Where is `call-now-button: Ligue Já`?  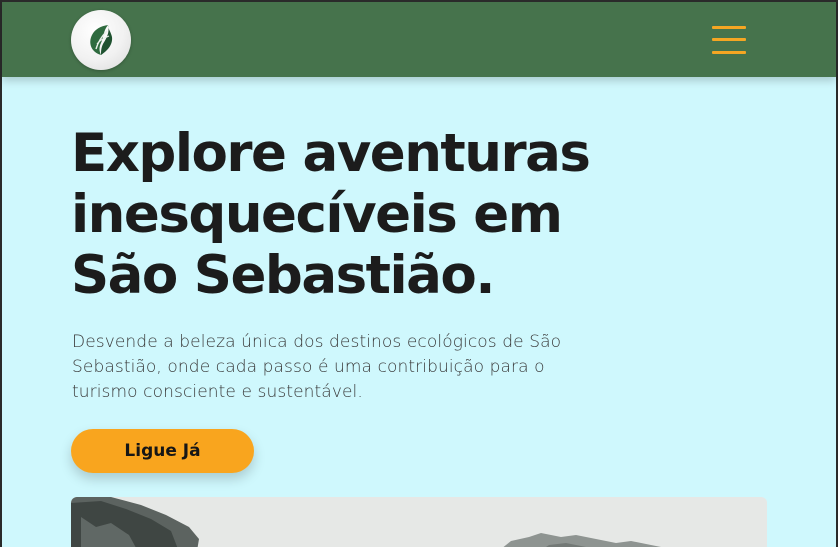
call-now-button: Ligue Já is located at coordinates (162, 451).